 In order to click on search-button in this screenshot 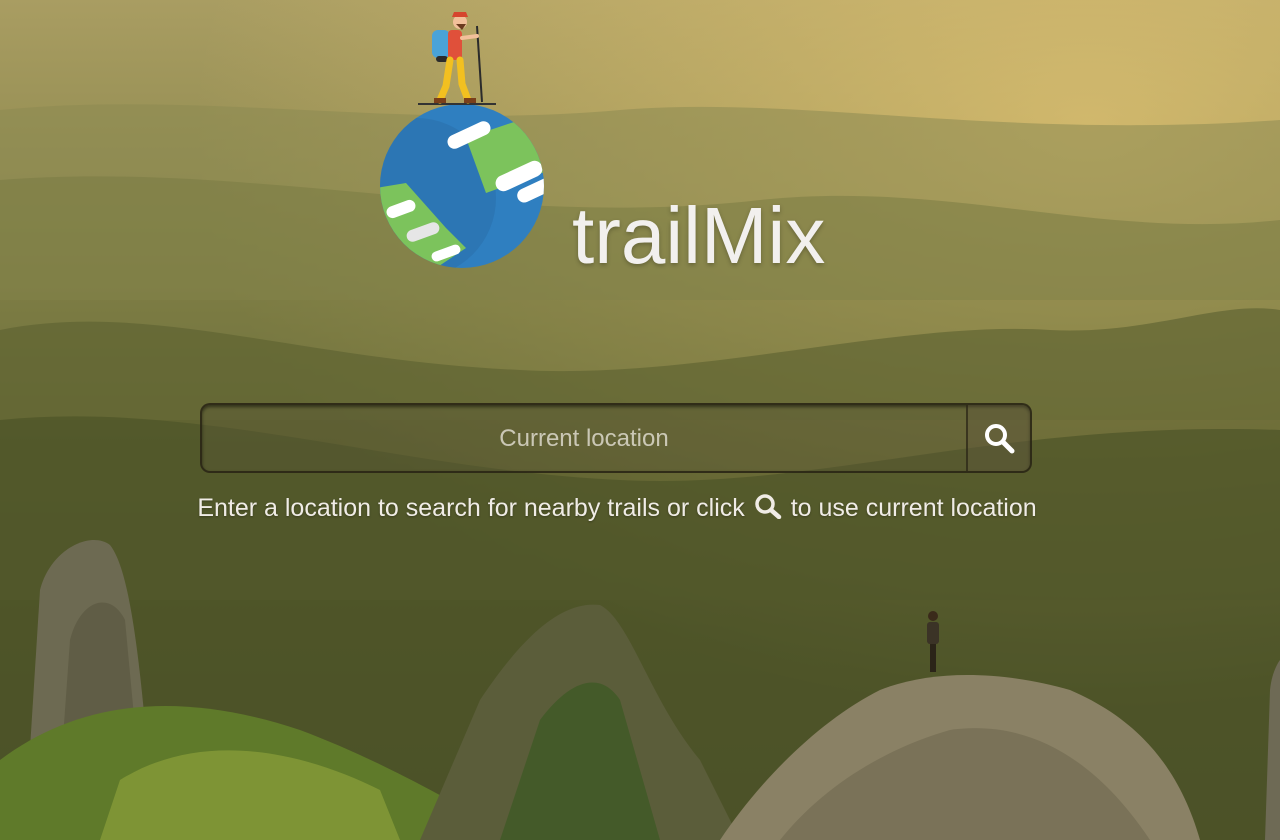, I will do `click(998, 438)`.